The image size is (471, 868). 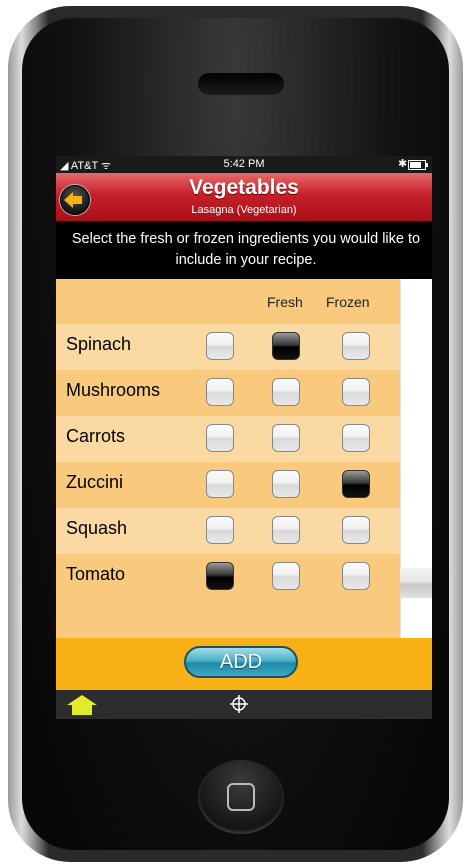 I want to click on add-bar: ADD, so click(x=244, y=664).